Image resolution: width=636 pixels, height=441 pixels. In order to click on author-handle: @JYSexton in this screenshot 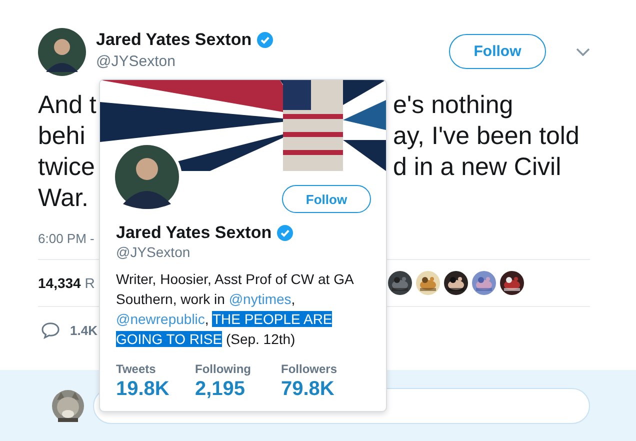, I will do `click(184, 61)`.